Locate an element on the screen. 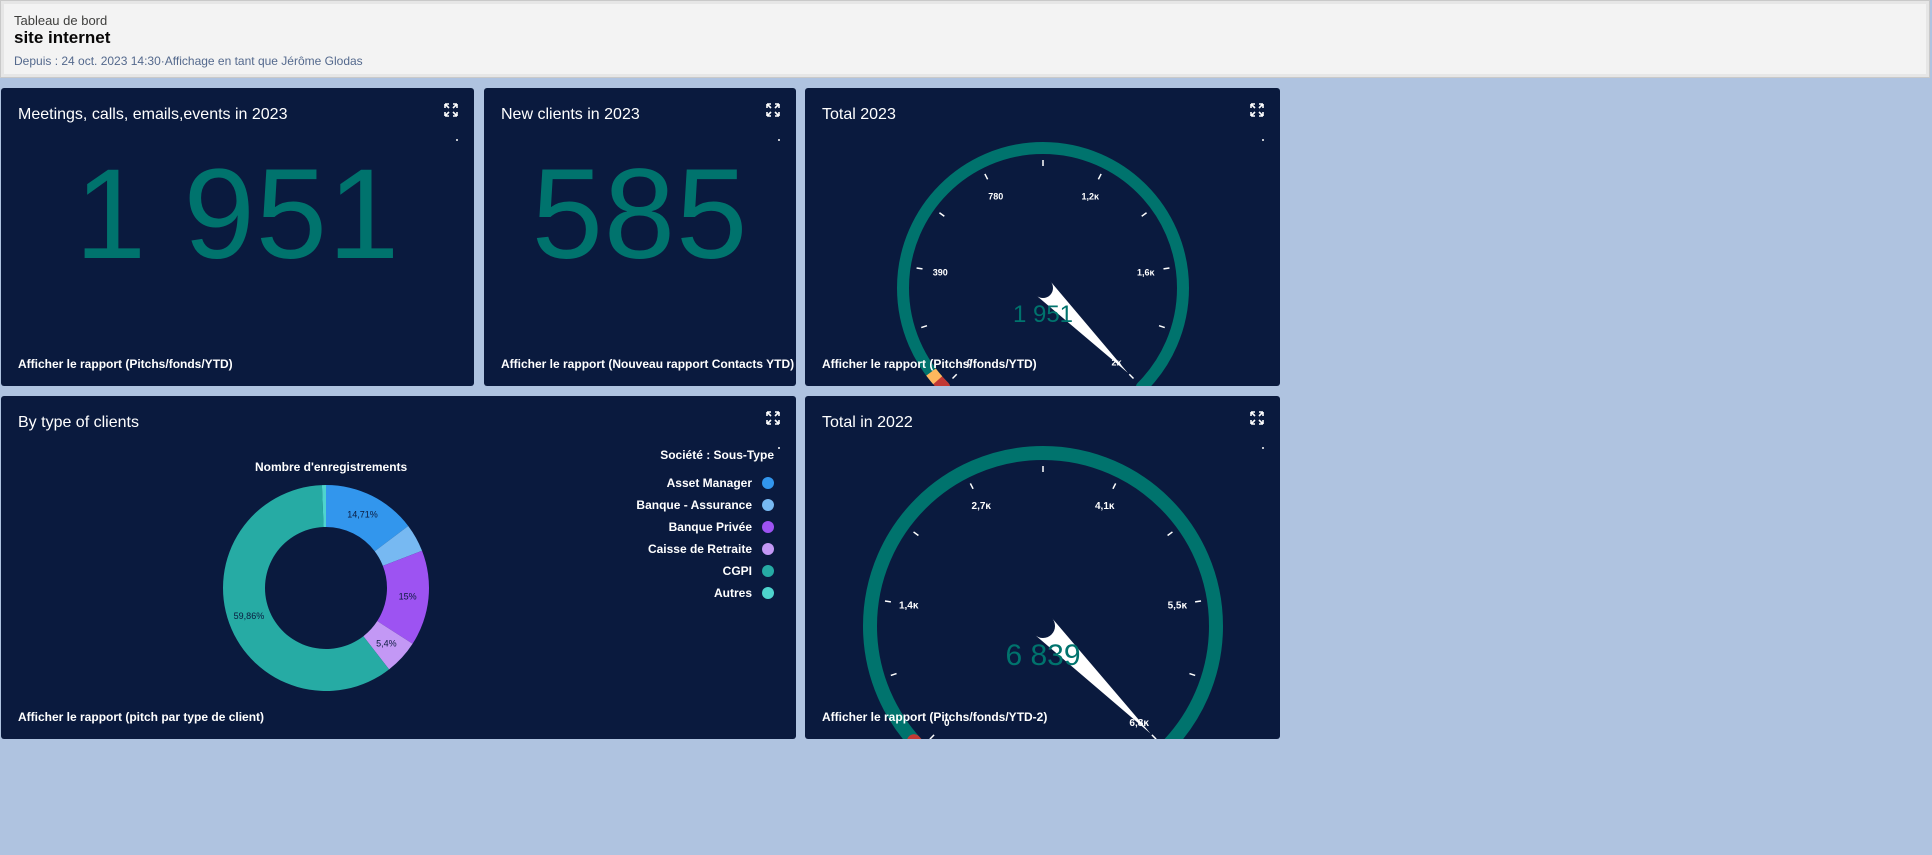 This screenshot has height=855, width=1932. gauge-tick-label: 5,5ĸ is located at coordinates (1178, 606).